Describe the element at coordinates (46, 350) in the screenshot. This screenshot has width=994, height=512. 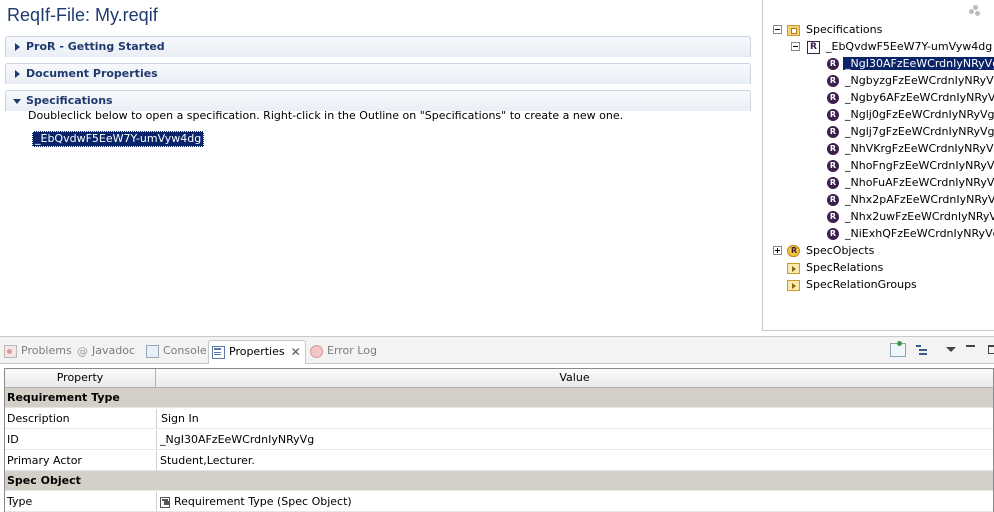
I see `tab-label: Problems` at that location.